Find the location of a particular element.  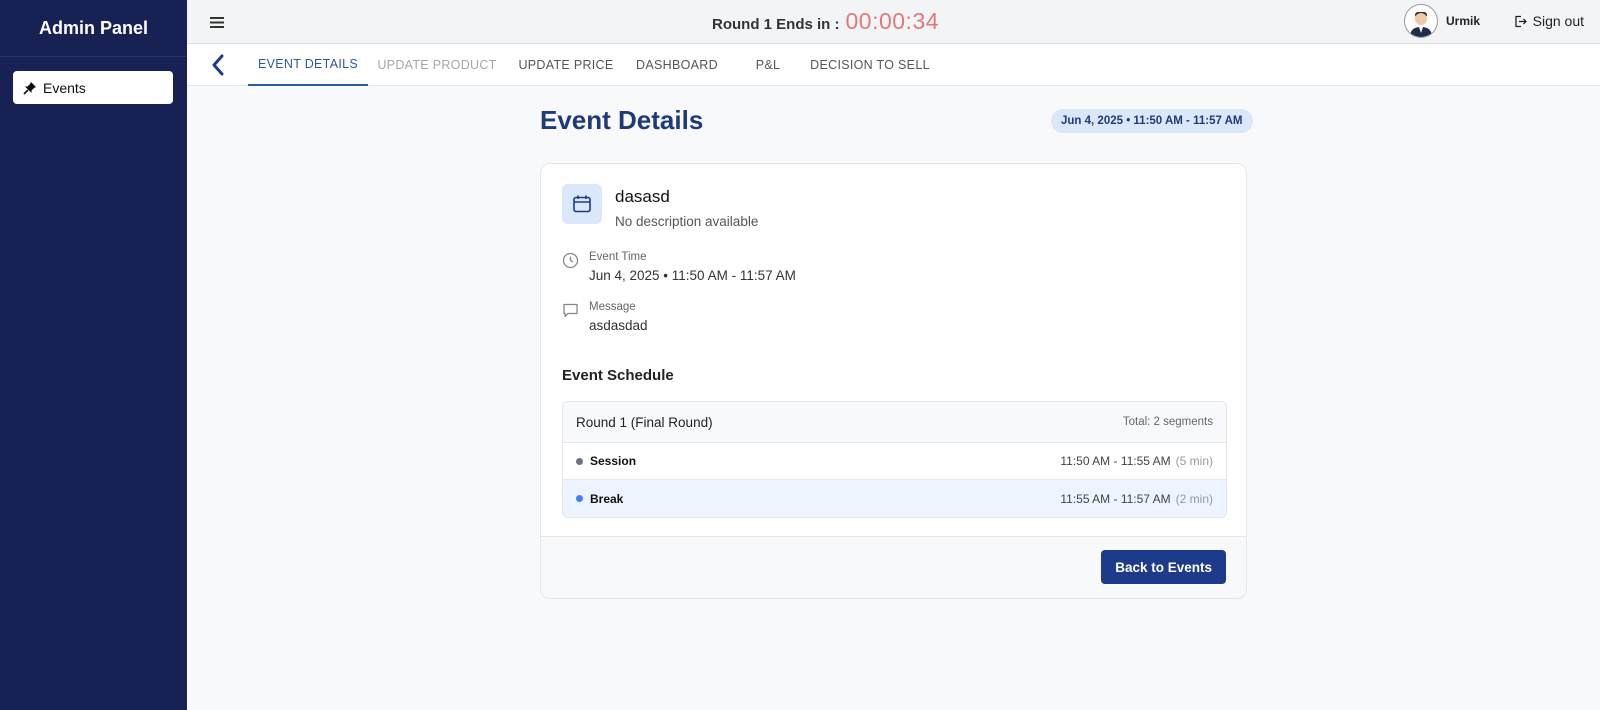

message-value: asdasdad is located at coordinates (618, 325).